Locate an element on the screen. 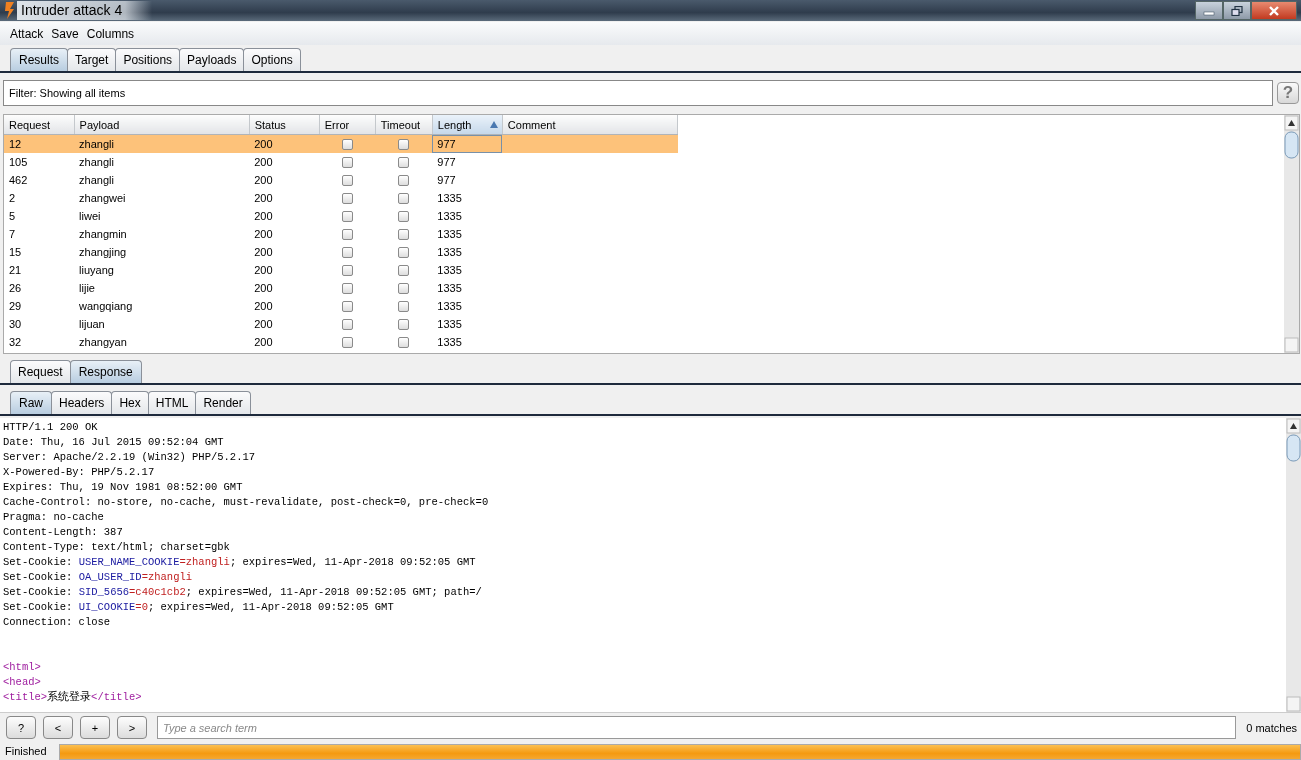  table-row: 30 lijuan 200 1335 is located at coordinates (341, 324).